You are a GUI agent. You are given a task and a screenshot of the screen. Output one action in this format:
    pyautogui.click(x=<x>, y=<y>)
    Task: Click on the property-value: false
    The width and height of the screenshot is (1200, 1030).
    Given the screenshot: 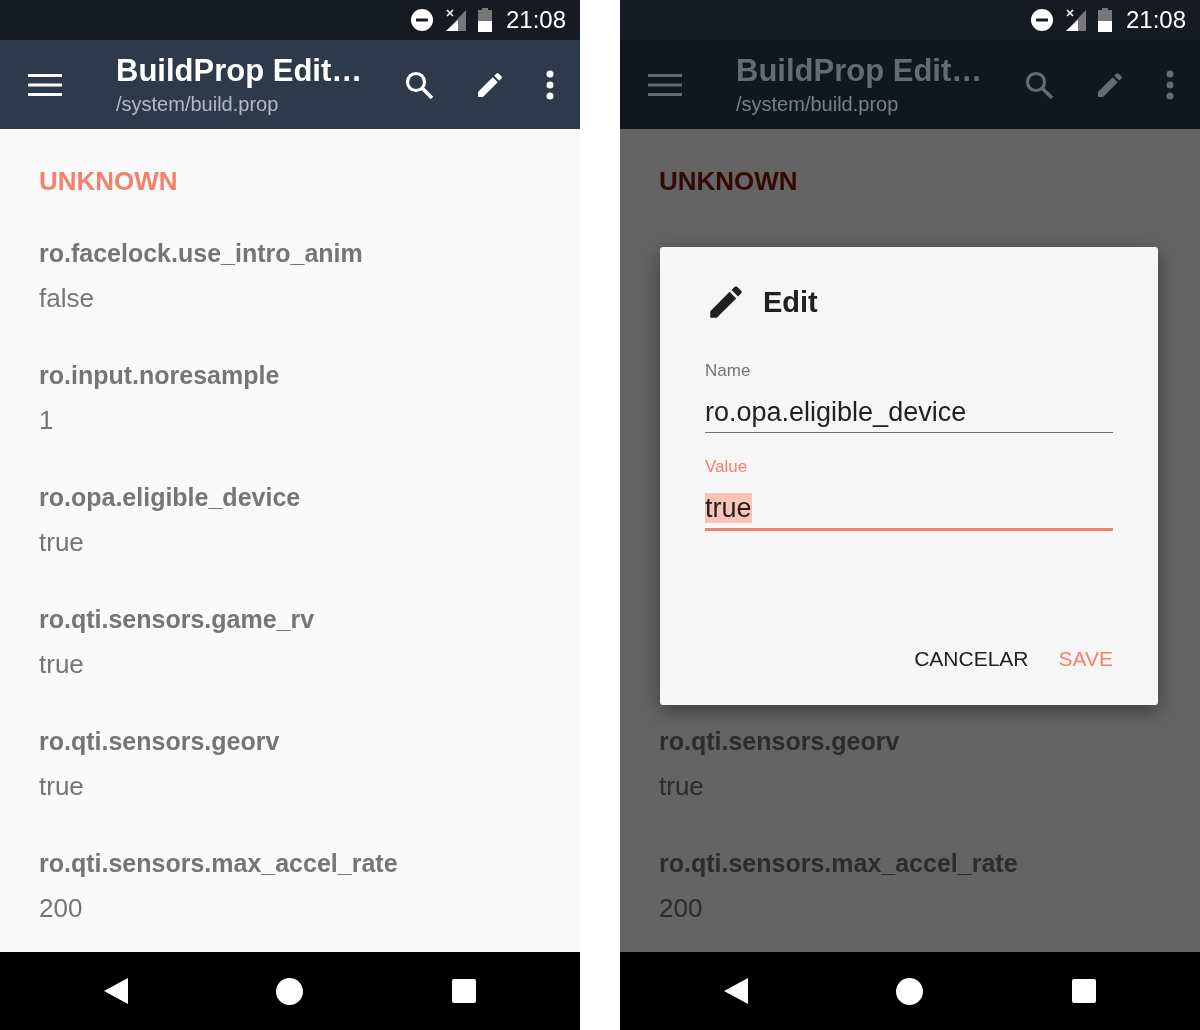 What is the action you would take?
    pyautogui.click(x=66, y=298)
    